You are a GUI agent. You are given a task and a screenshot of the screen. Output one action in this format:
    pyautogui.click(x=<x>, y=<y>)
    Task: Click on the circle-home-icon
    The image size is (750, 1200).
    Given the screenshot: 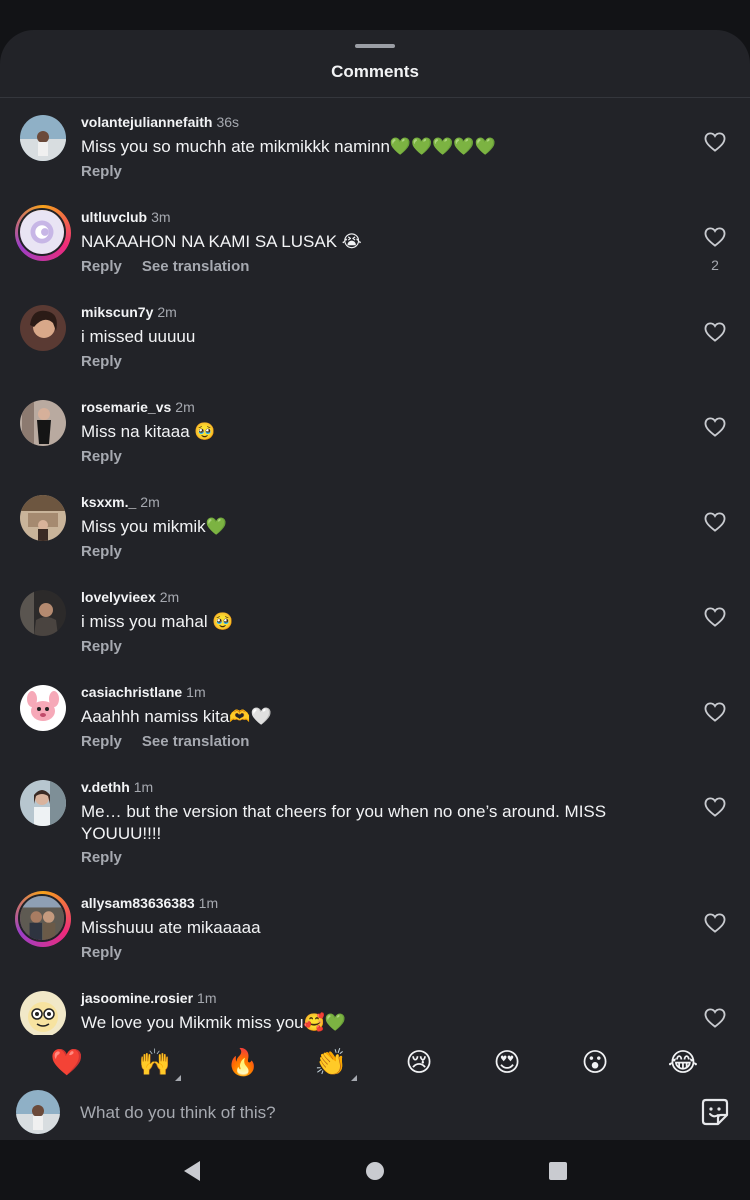 What is the action you would take?
    pyautogui.click(x=375, y=1171)
    